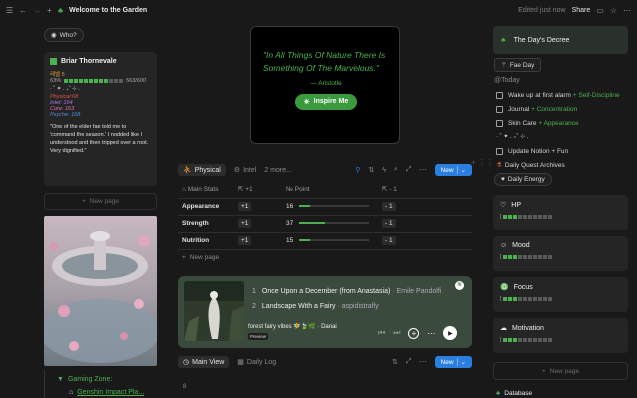  What do you see at coordinates (352, 306) in the screenshot?
I see `track-item: 2 Landscape With a Fairy · aspidistrafly` at bounding box center [352, 306].